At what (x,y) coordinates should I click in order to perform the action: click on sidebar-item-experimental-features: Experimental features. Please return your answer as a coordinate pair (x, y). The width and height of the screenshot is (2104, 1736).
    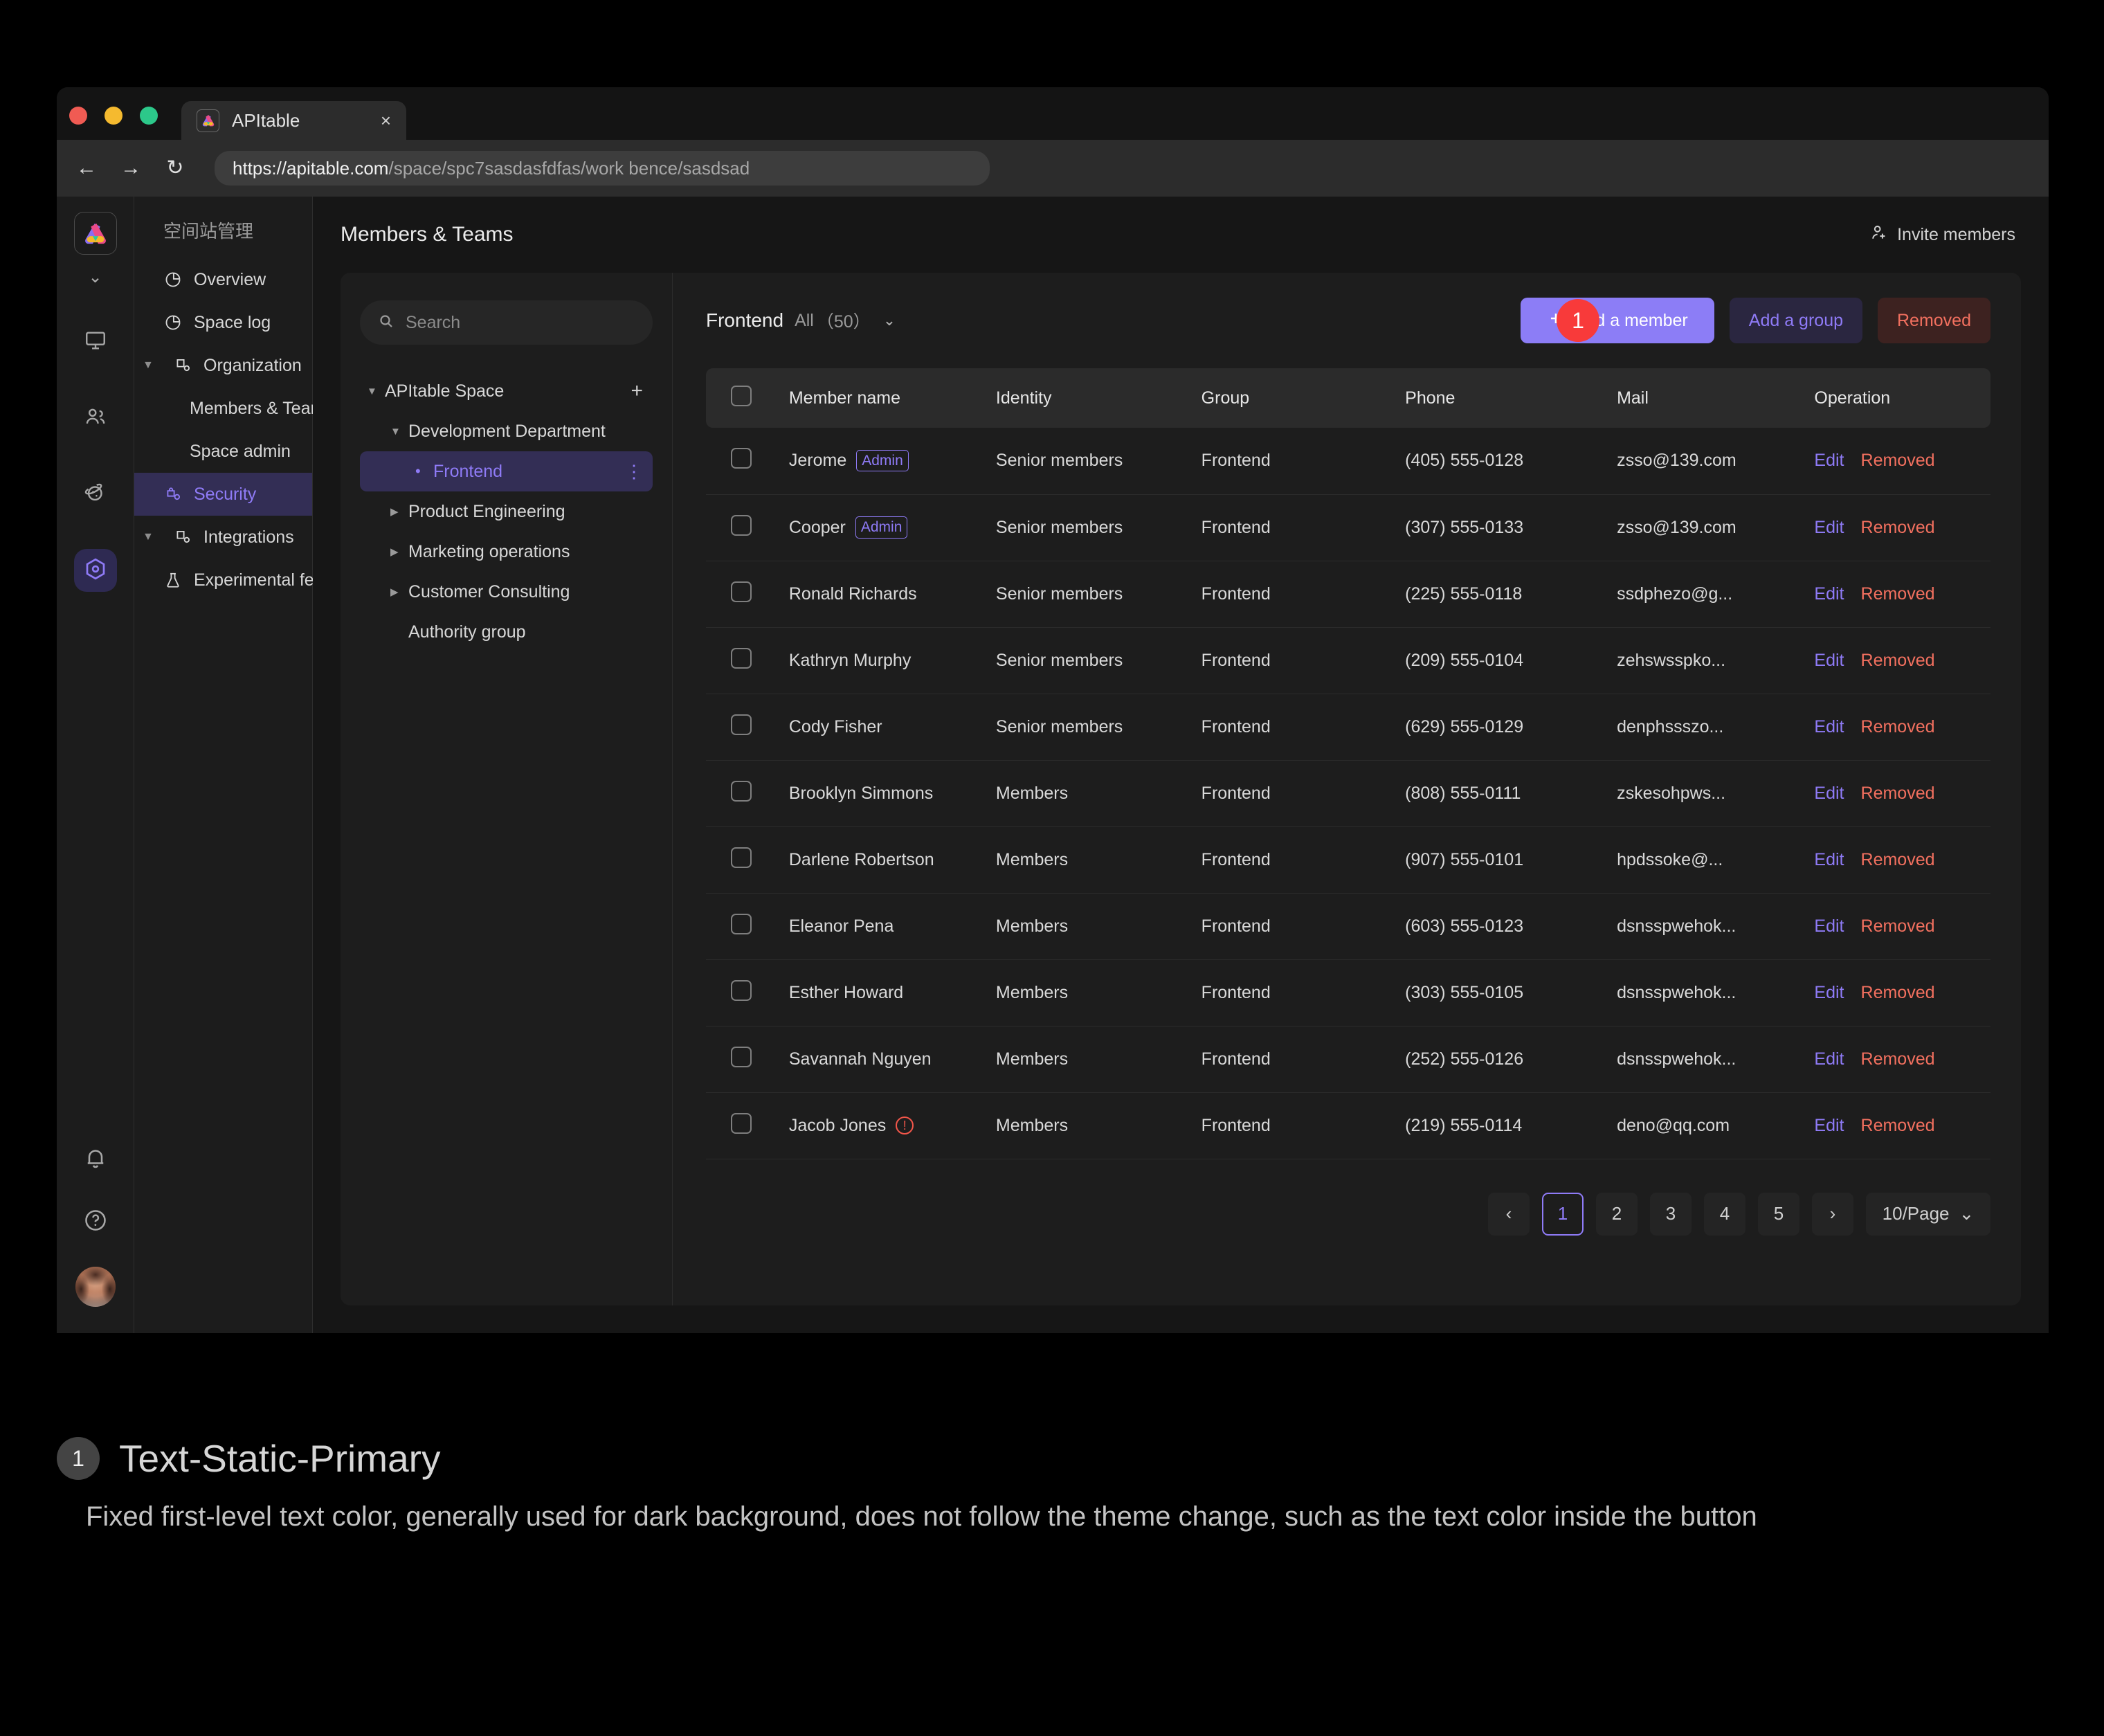
    Looking at the image, I should click on (248, 581).